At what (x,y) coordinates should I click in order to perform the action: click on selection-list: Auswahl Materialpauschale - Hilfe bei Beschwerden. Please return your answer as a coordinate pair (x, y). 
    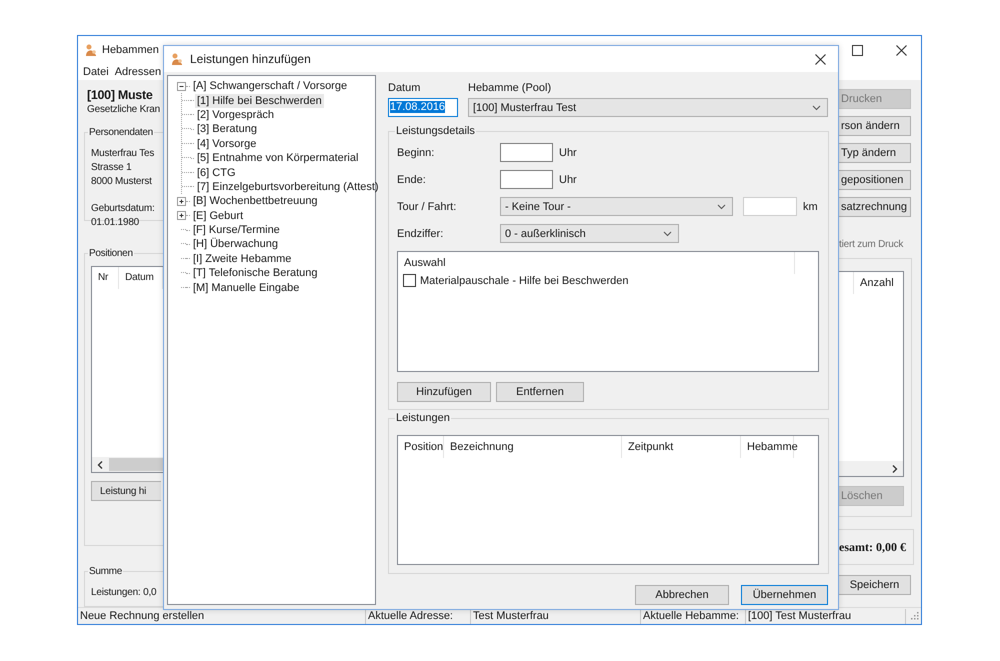
    Looking at the image, I should click on (608, 311).